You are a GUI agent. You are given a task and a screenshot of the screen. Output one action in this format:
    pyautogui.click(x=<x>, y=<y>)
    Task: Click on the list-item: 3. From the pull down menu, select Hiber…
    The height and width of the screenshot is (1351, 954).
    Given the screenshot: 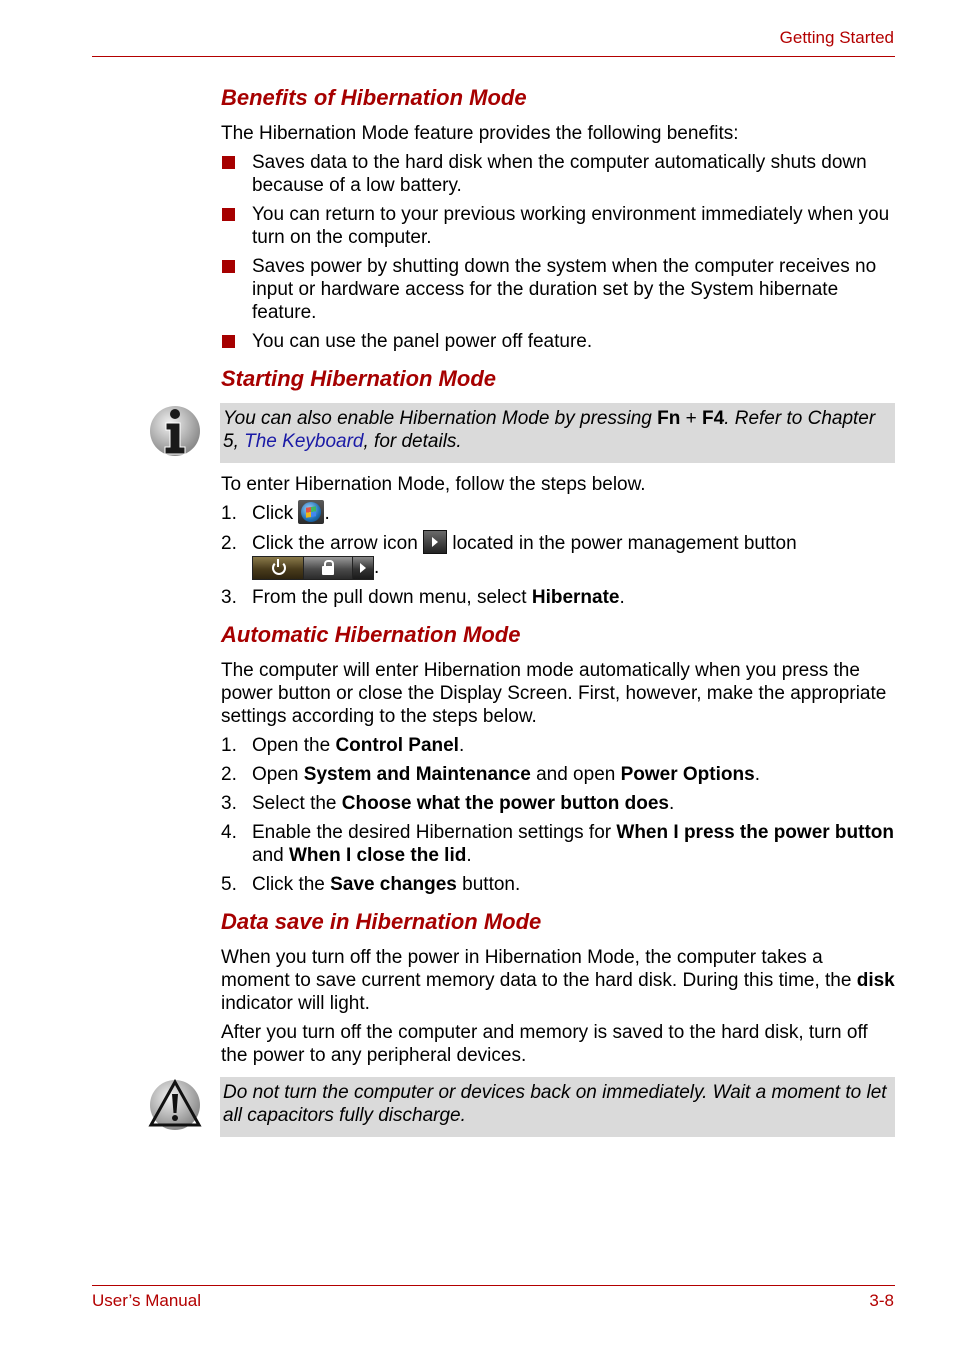 What is the action you would take?
    pyautogui.click(x=423, y=597)
    